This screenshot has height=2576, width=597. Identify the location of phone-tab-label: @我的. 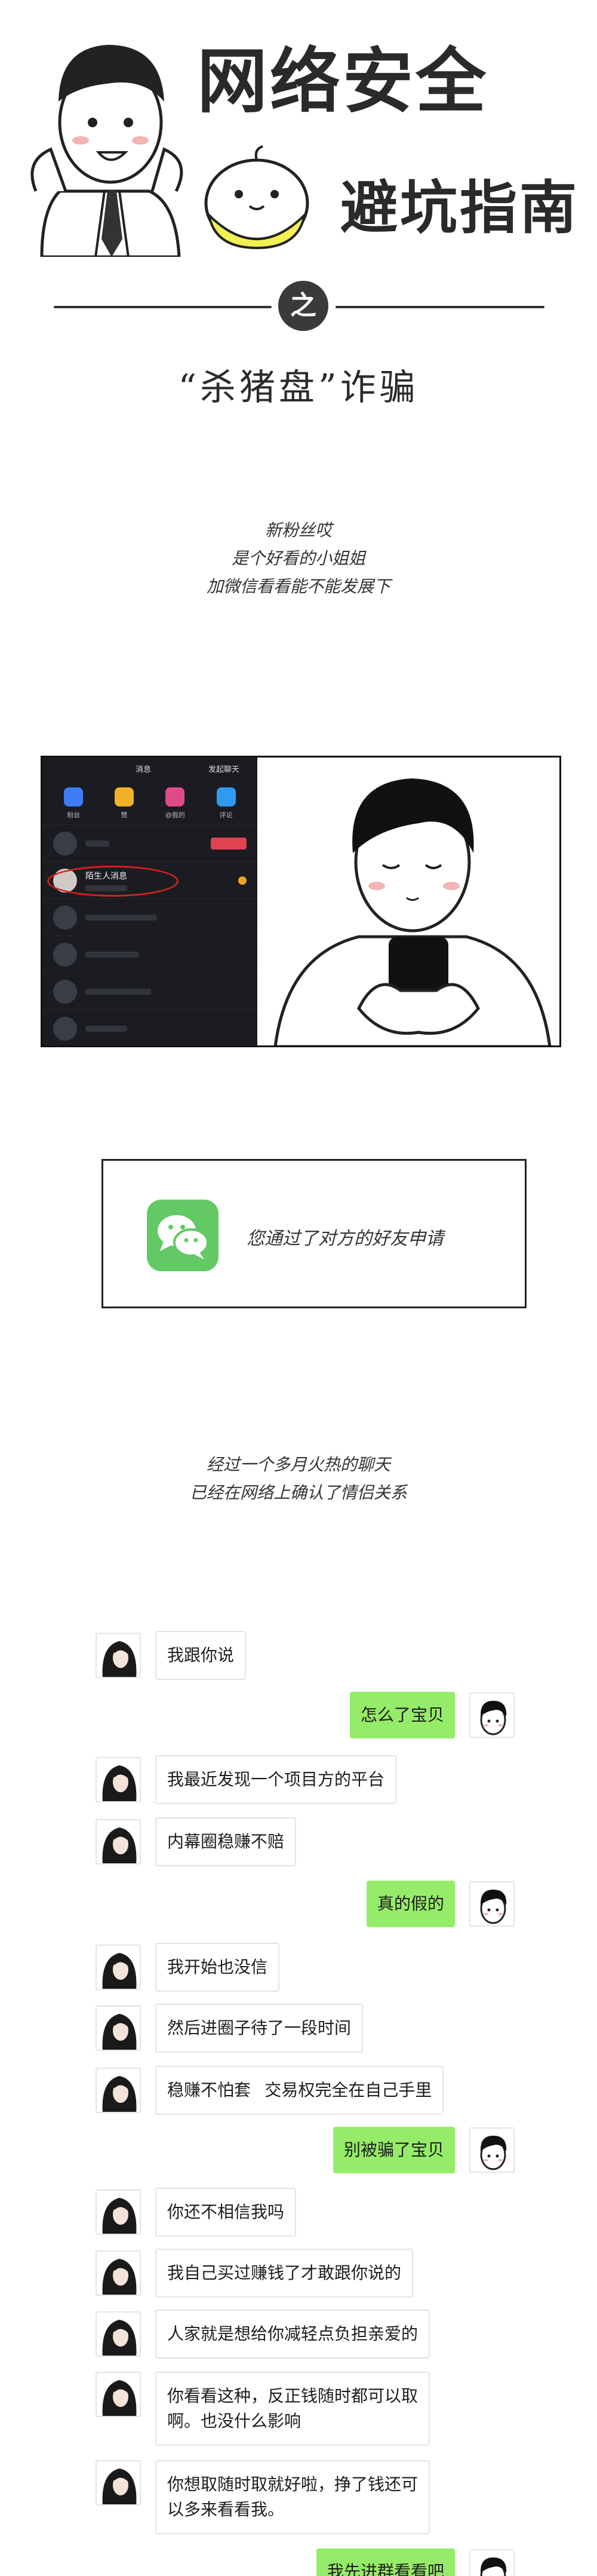
(175, 815).